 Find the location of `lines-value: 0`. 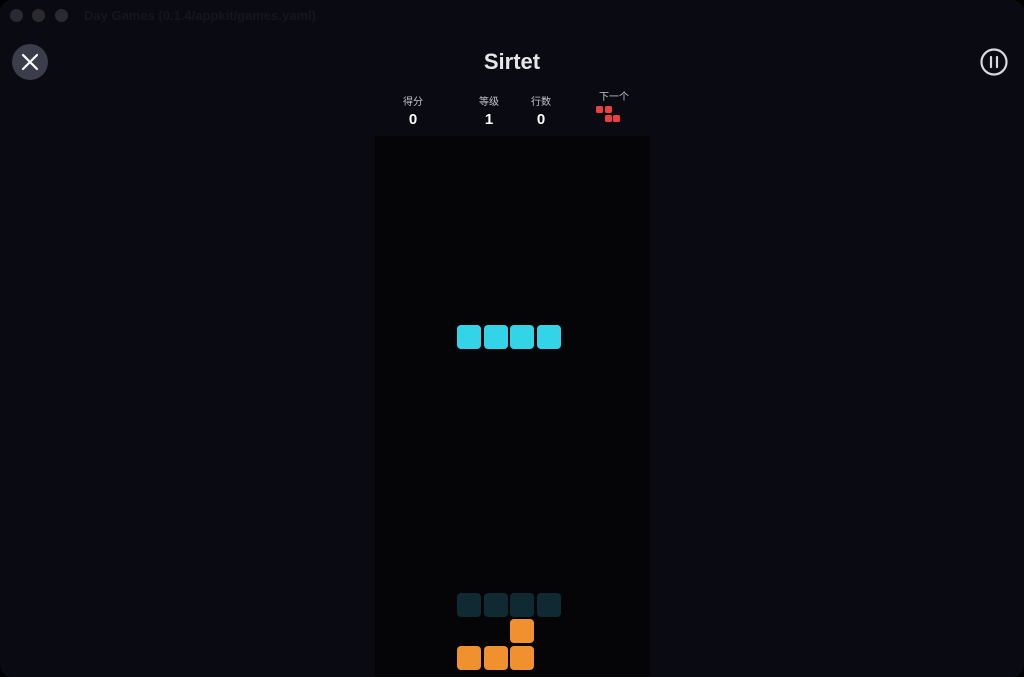

lines-value: 0 is located at coordinates (541, 119).